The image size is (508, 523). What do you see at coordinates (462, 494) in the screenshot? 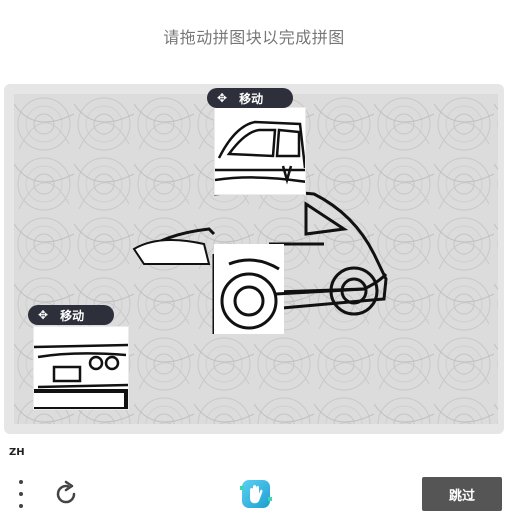
I see `skip-button: 跳过` at bounding box center [462, 494].